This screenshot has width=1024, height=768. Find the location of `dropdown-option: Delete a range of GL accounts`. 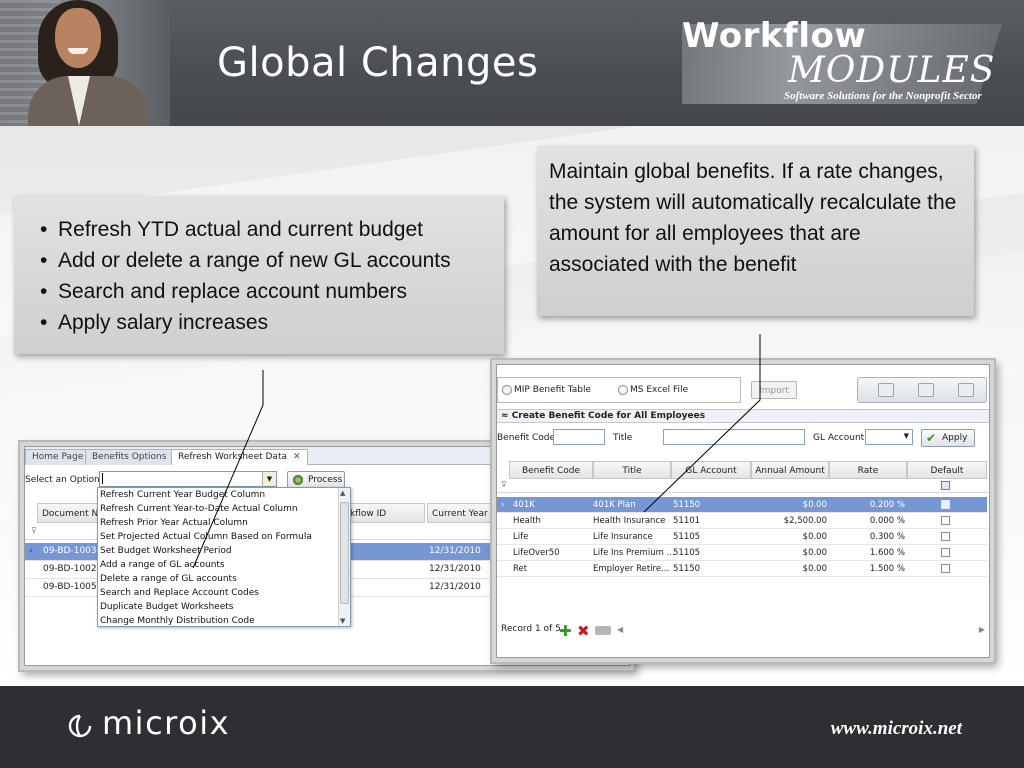

dropdown-option: Delete a range of GL accounts is located at coordinates (168, 579).